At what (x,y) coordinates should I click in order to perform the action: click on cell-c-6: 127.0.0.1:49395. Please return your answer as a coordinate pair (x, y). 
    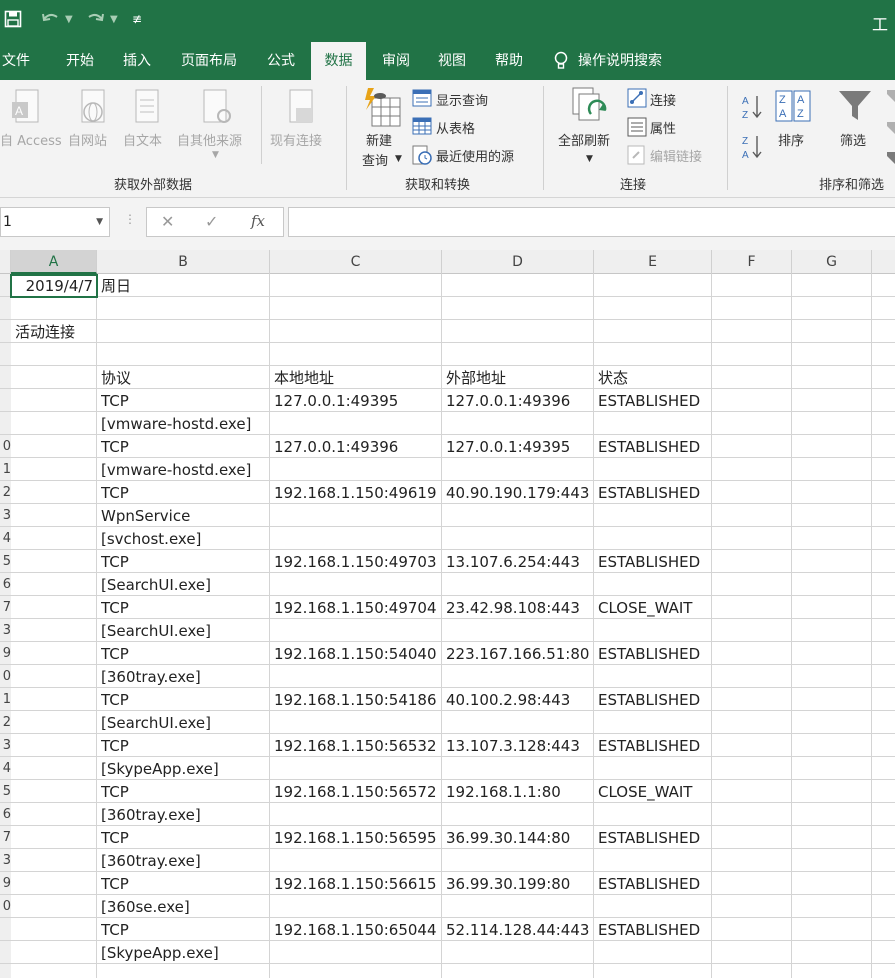
    Looking at the image, I should click on (357, 401).